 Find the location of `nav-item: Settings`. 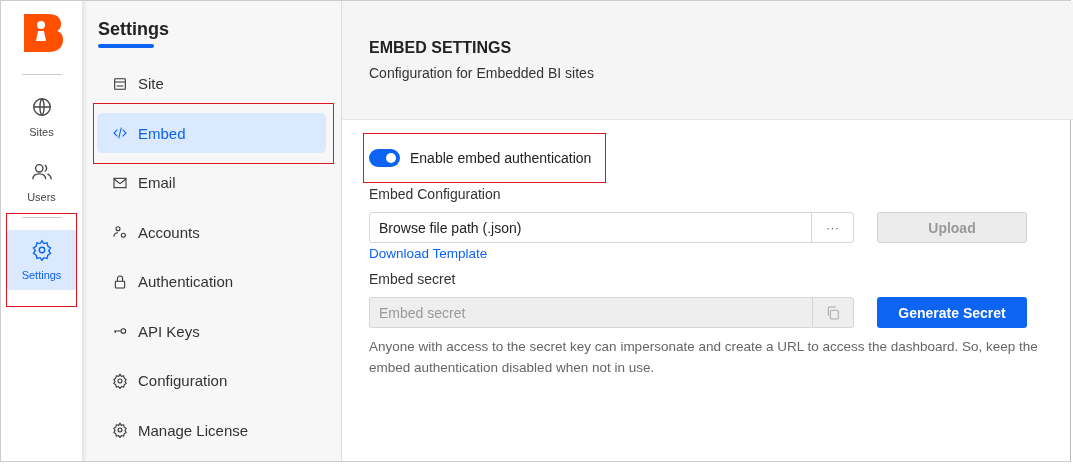

nav-item: Settings is located at coordinates (41, 260).